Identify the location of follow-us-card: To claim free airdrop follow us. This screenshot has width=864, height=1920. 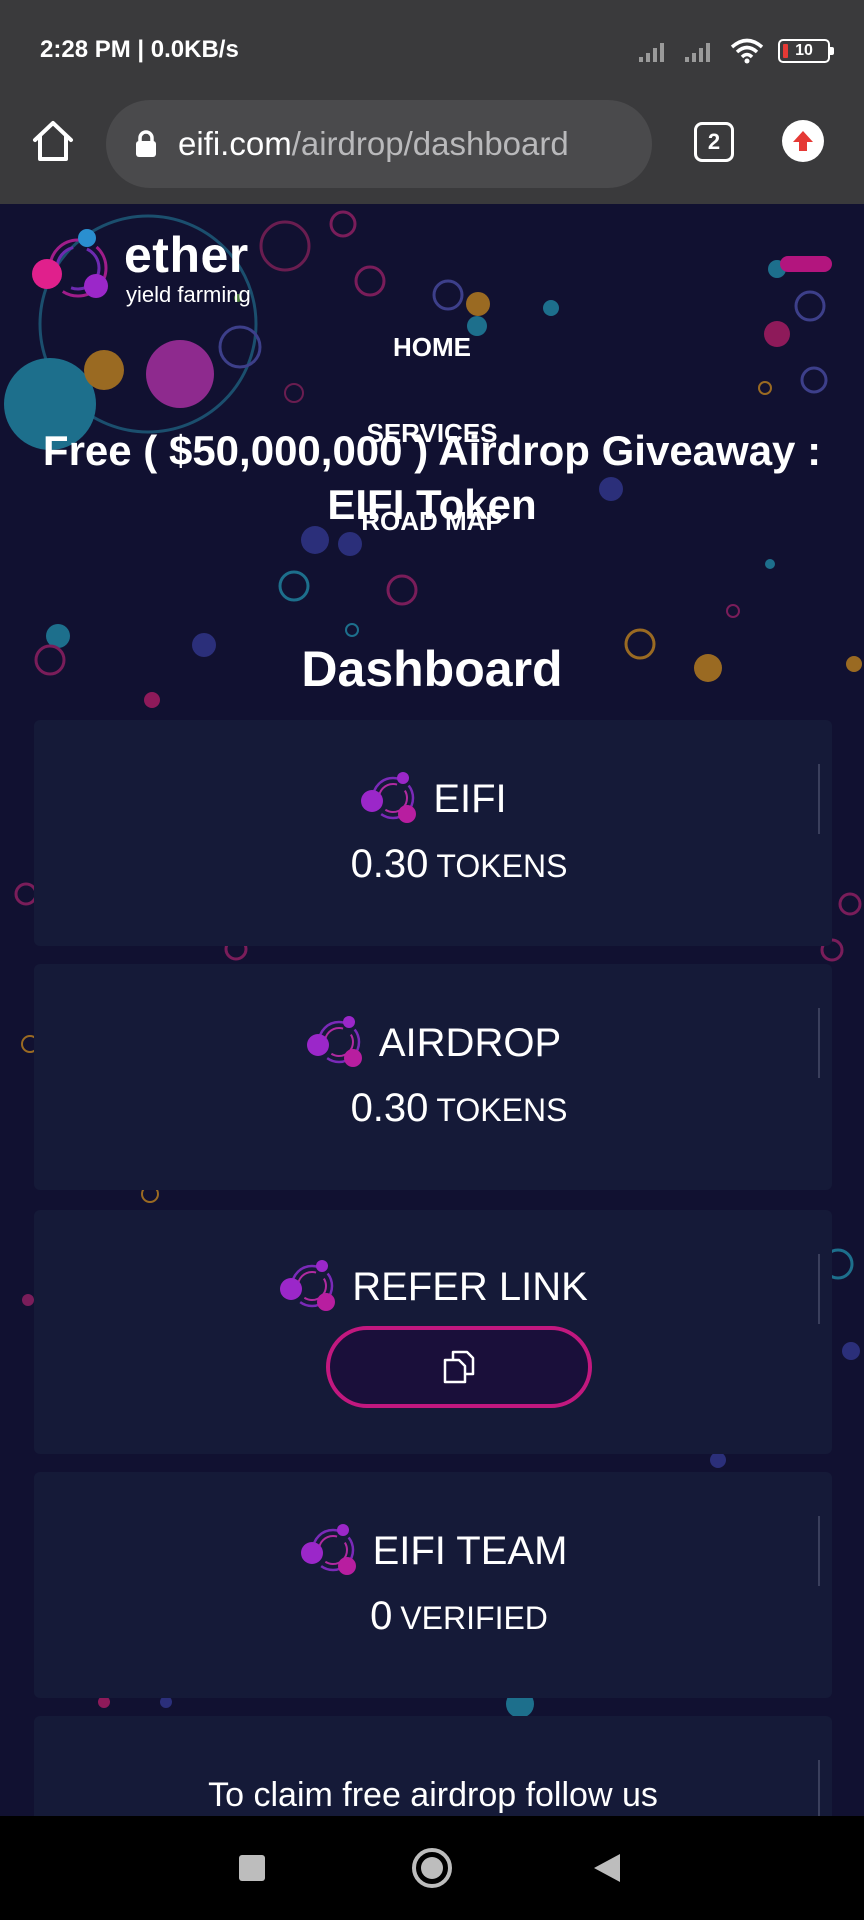
(433, 1766).